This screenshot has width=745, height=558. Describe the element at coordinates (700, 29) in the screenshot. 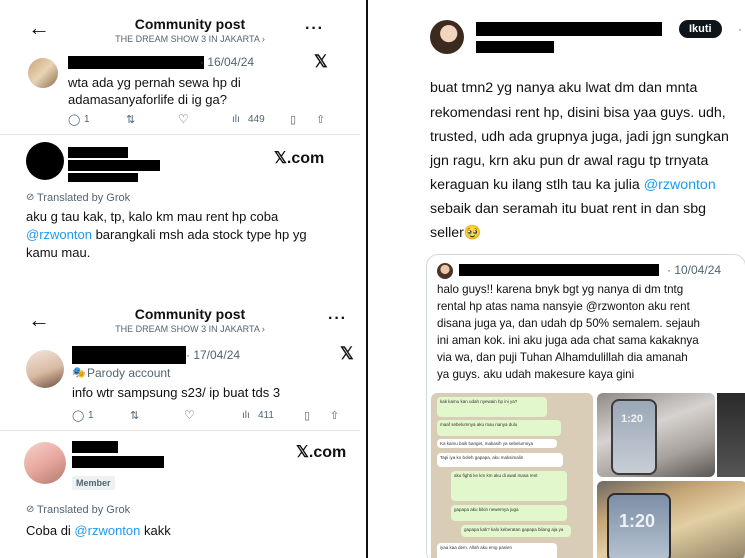

I see `follow-button: Ikuti` at that location.